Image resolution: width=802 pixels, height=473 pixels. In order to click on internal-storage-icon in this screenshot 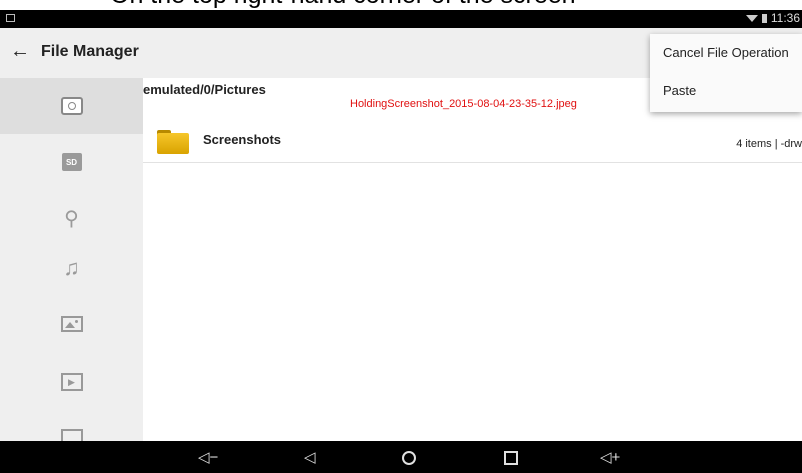, I will do `click(71, 106)`.